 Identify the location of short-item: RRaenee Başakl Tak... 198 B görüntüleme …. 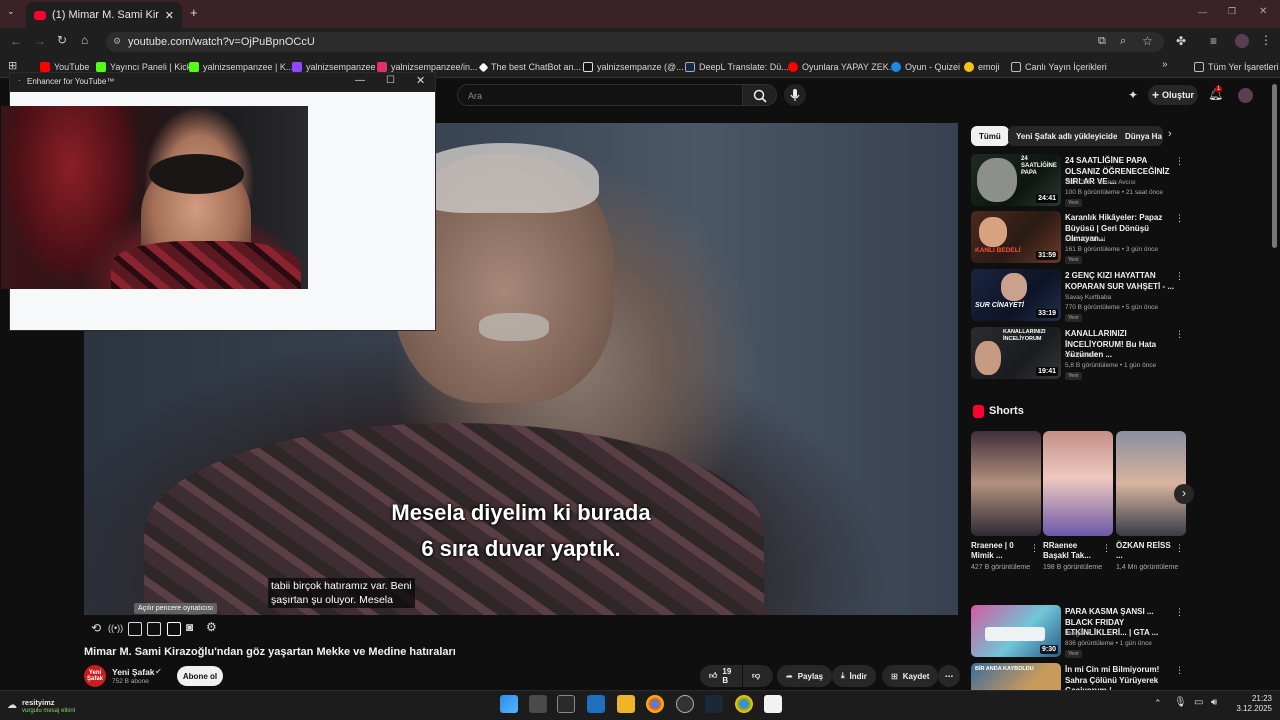
(1078, 502).